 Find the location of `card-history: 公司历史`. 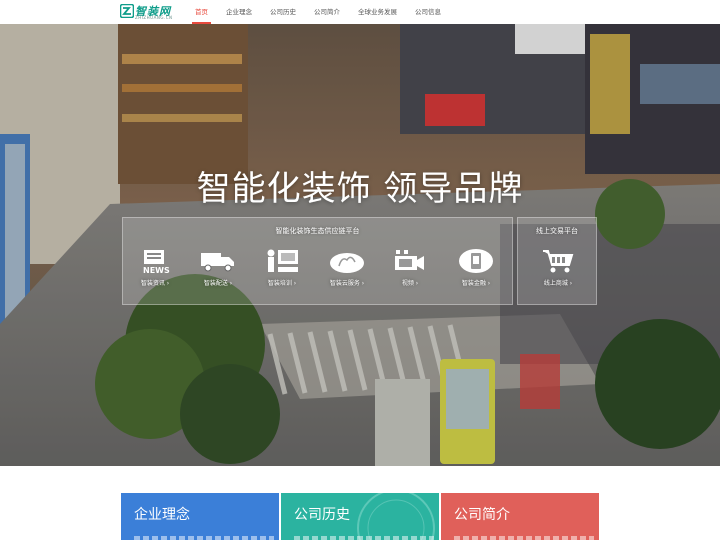

card-history: 公司历史 is located at coordinates (360, 516).